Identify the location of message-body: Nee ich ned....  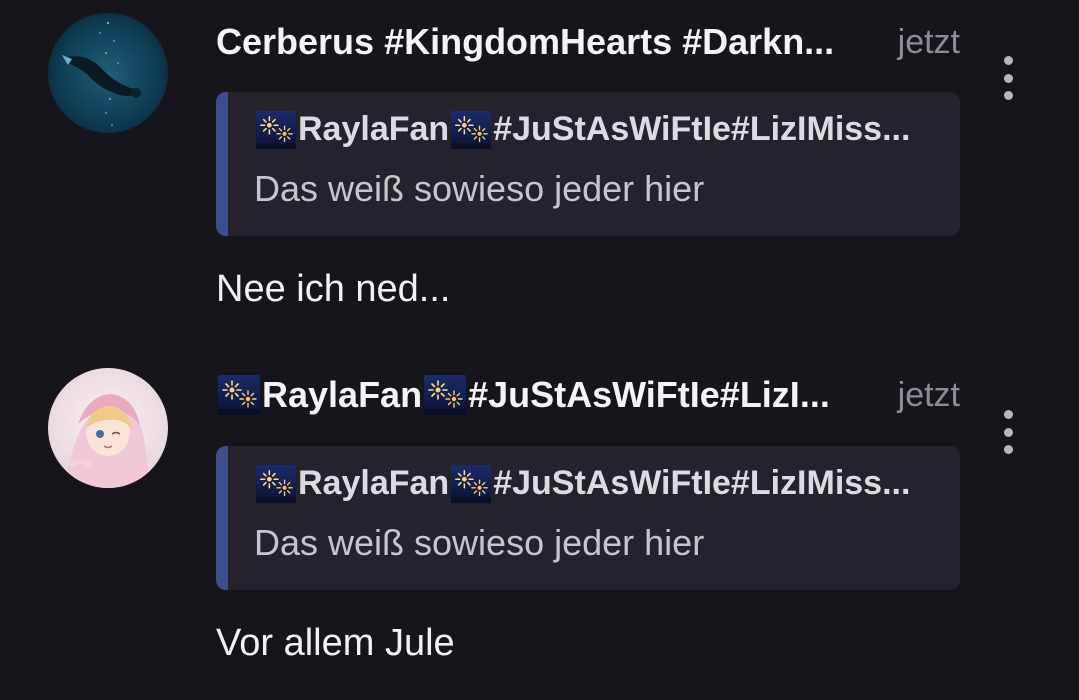
(333, 289).